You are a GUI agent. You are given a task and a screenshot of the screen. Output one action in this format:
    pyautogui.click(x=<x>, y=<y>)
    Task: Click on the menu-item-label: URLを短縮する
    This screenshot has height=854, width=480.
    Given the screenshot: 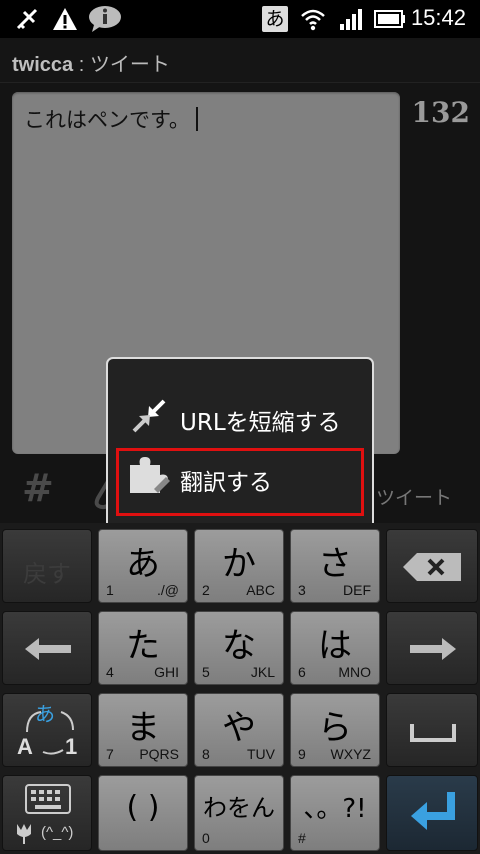 What is the action you would take?
    pyautogui.click(x=260, y=423)
    